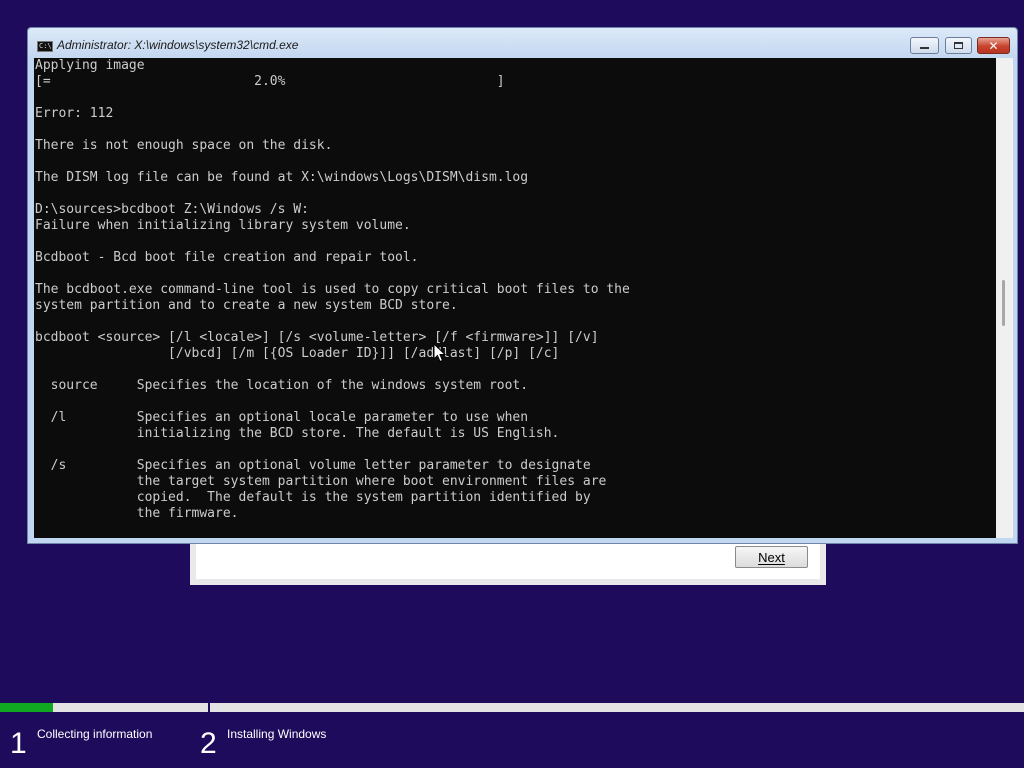 The width and height of the screenshot is (1024, 768). I want to click on maximize-button, so click(958, 45).